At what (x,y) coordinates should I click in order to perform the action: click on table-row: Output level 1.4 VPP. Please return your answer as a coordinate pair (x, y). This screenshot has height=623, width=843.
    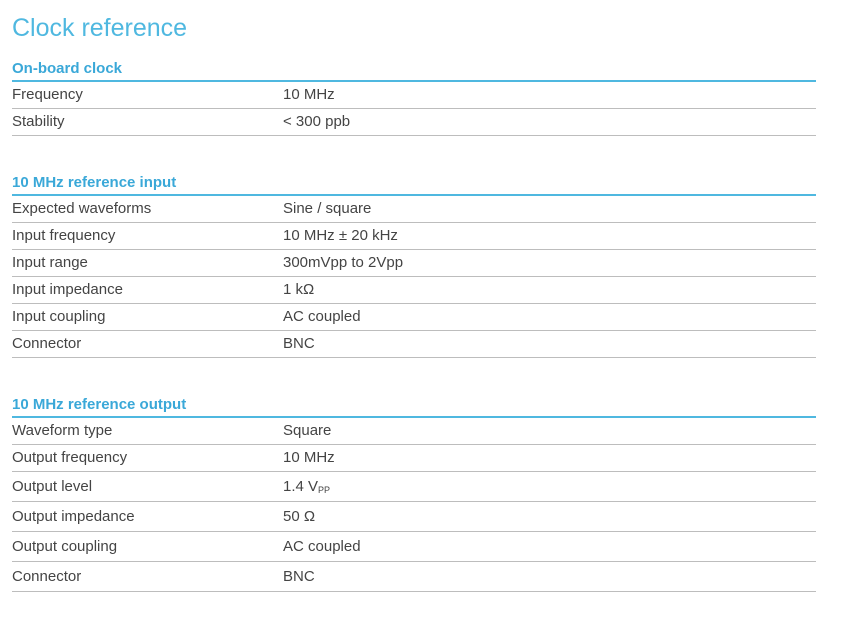
    Looking at the image, I should click on (414, 487).